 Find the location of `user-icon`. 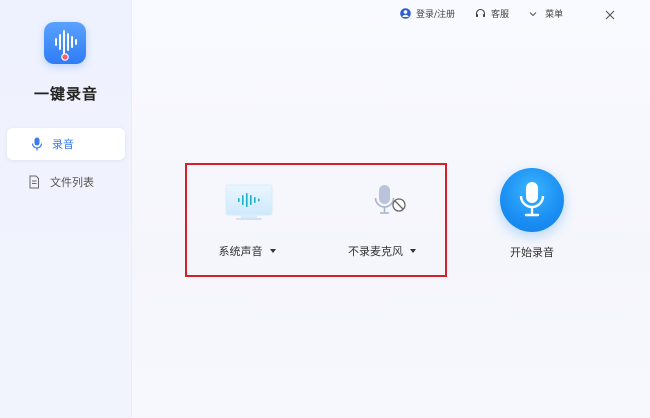

user-icon is located at coordinates (405, 13).